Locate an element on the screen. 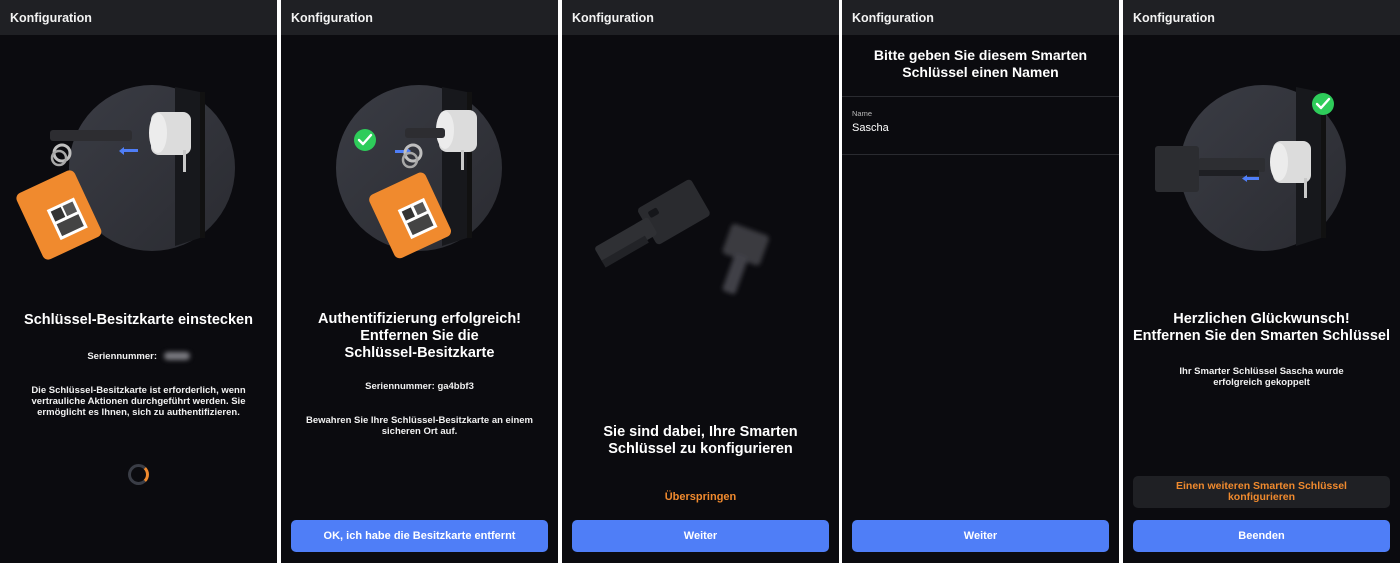 Image resolution: width=1400 pixels, height=563 pixels. key-inserted-illustration is located at coordinates (1250, 168).